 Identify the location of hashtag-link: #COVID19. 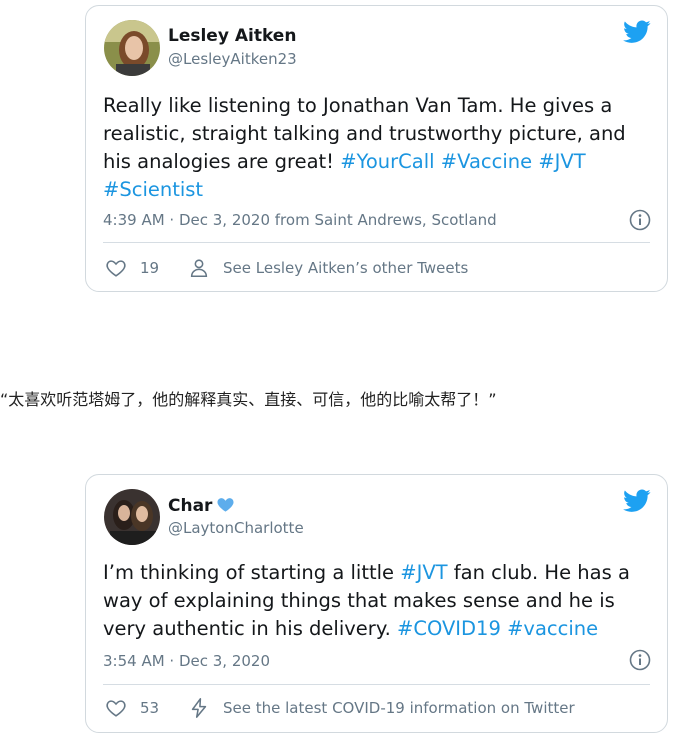
(449, 628).